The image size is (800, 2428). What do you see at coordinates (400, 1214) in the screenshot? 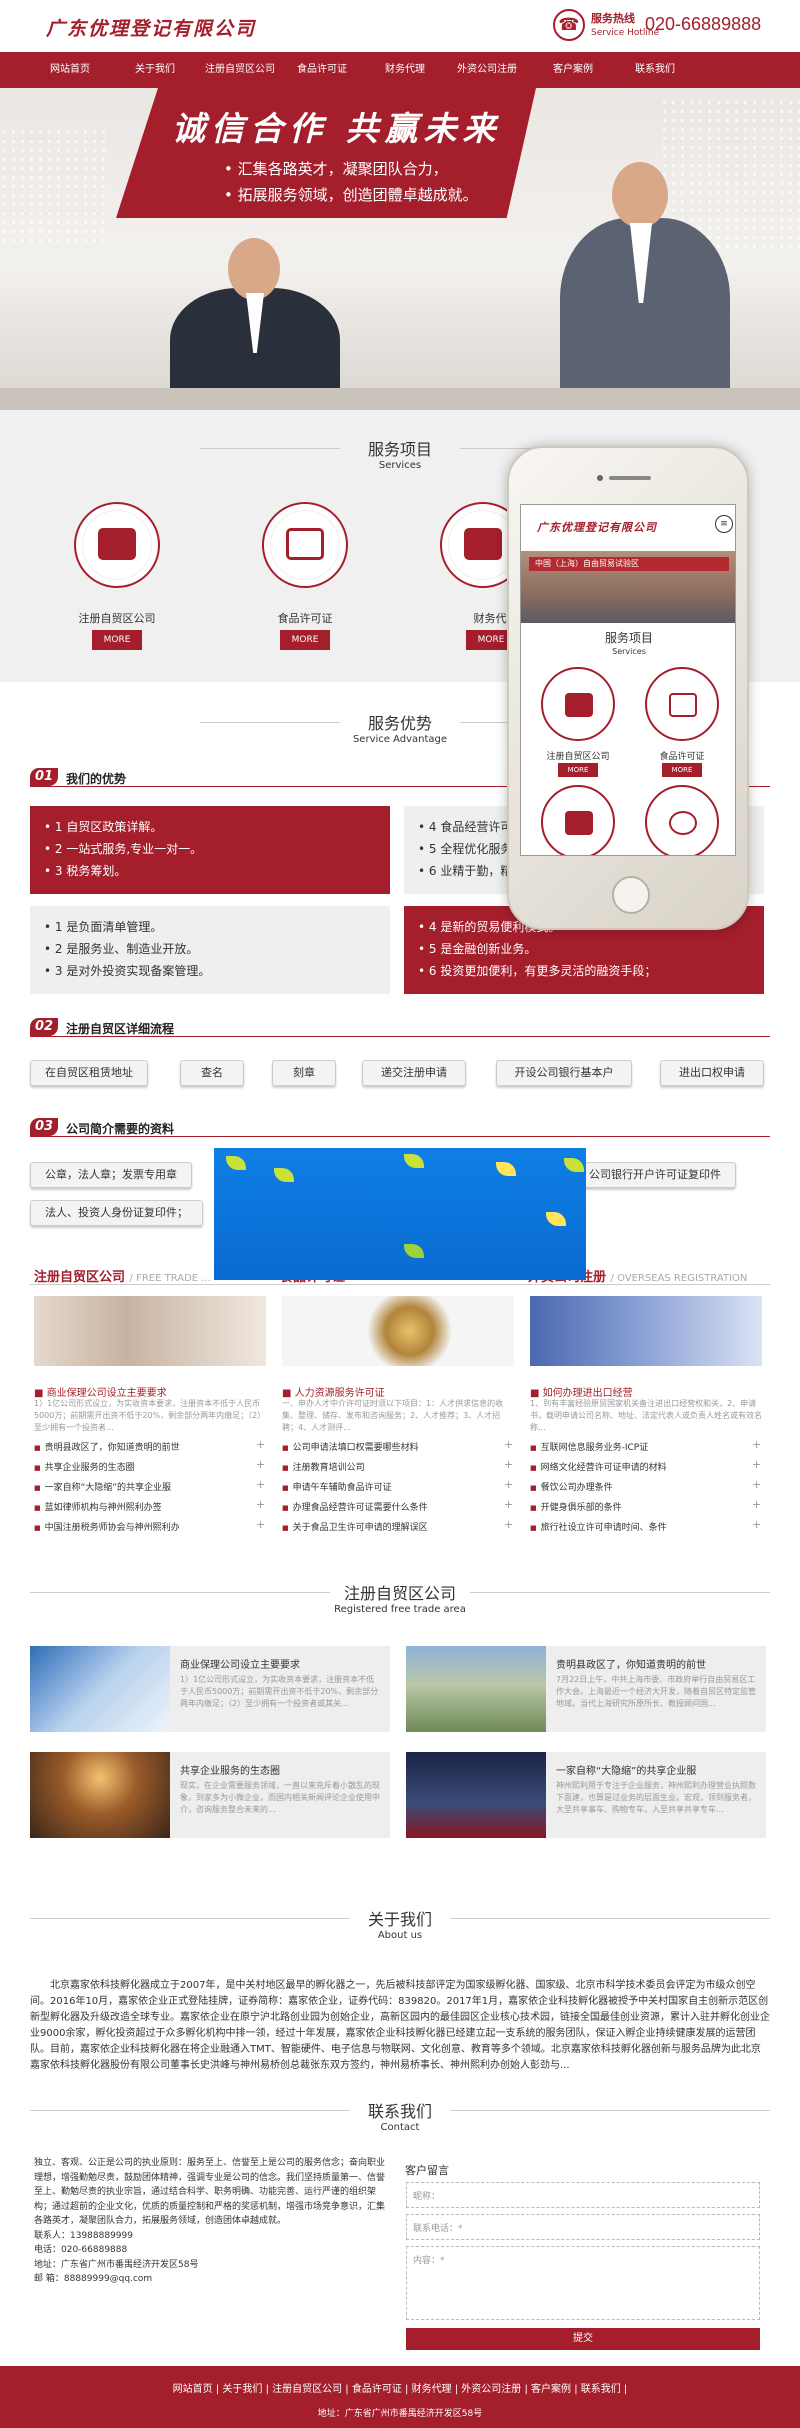
I see `floating-ad-overlay` at bounding box center [400, 1214].